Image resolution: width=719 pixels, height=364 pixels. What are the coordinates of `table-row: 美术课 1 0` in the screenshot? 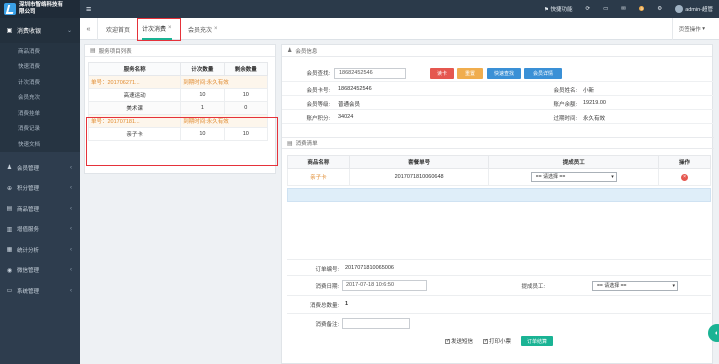 It's located at (178, 108).